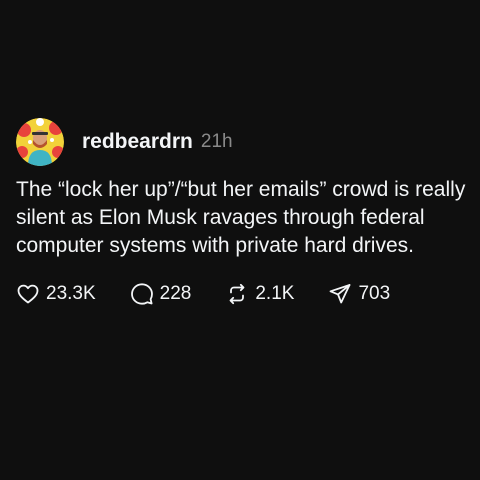  Describe the element at coordinates (175, 293) in the screenshot. I see `reply-count: 228` at that location.